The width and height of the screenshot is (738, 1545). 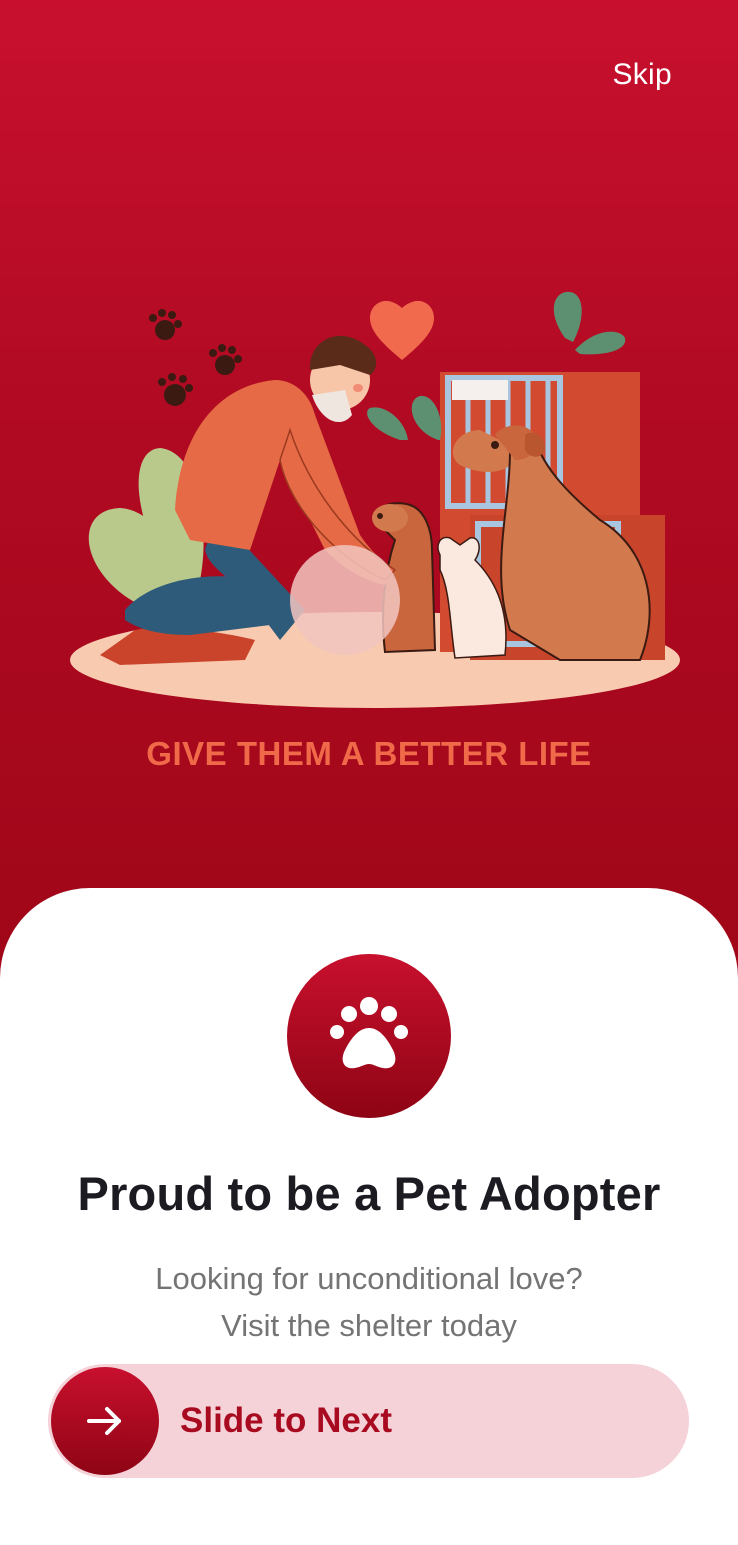 I want to click on slider-knob, so click(x=105, y=1421).